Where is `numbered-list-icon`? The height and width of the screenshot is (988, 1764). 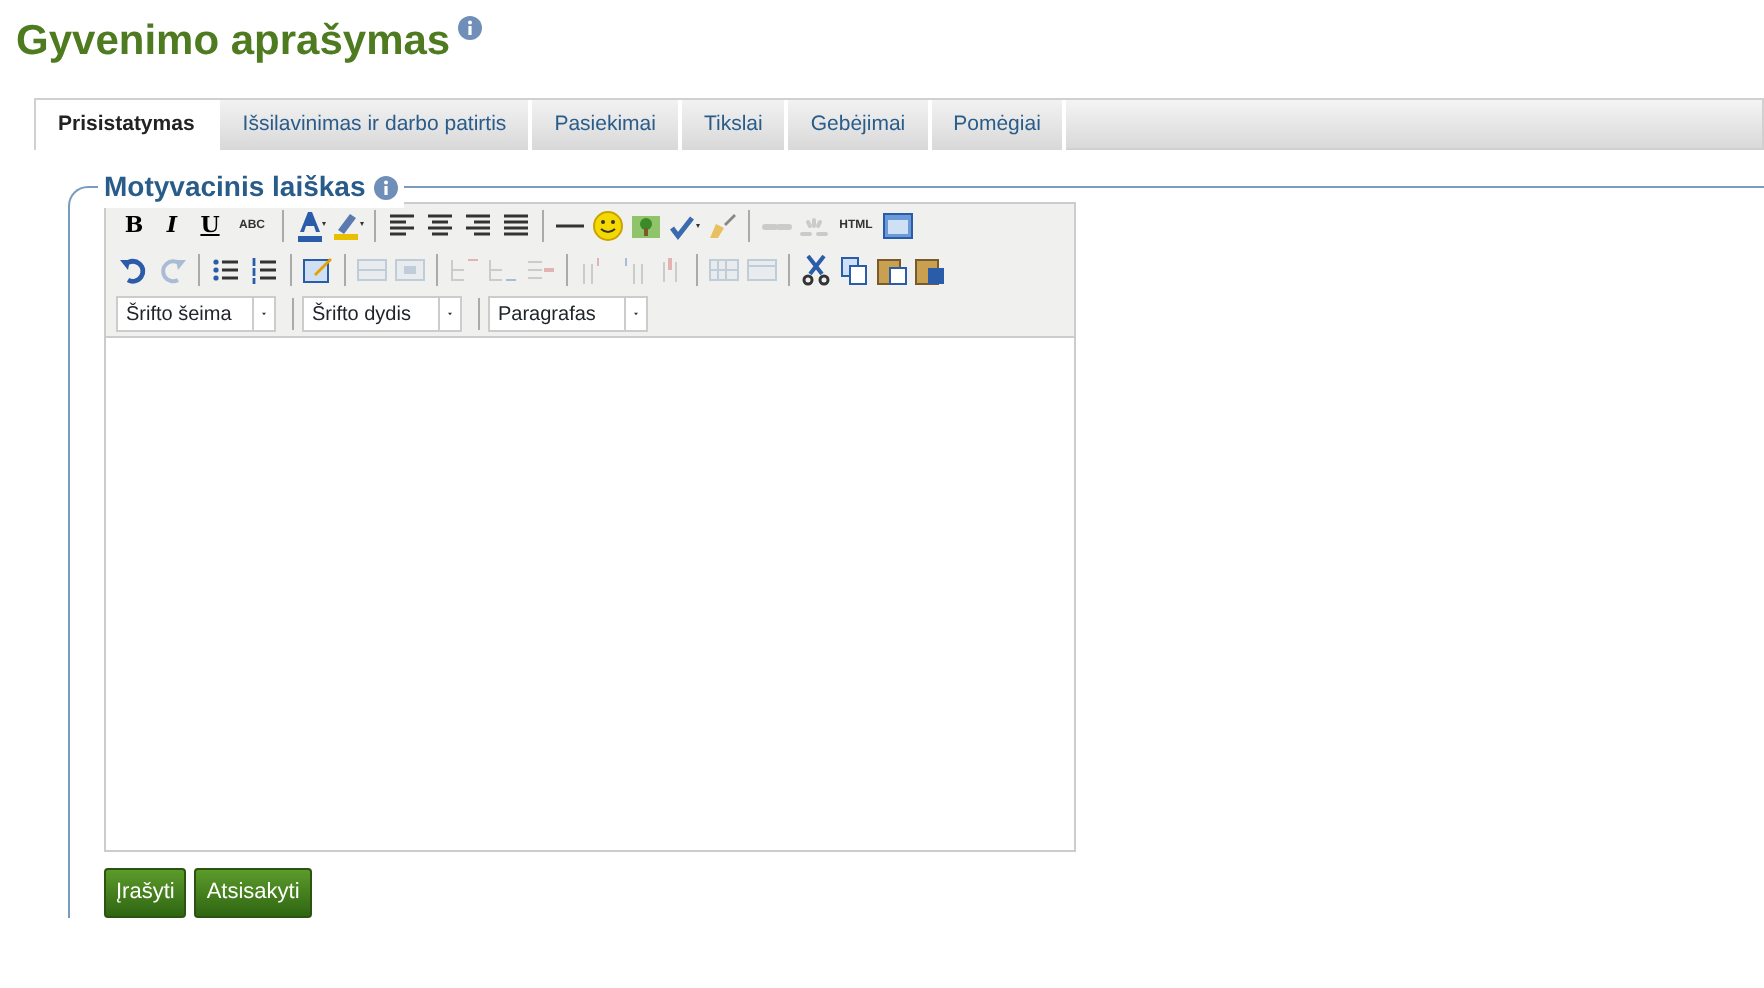
numbered-list-icon is located at coordinates (264, 270).